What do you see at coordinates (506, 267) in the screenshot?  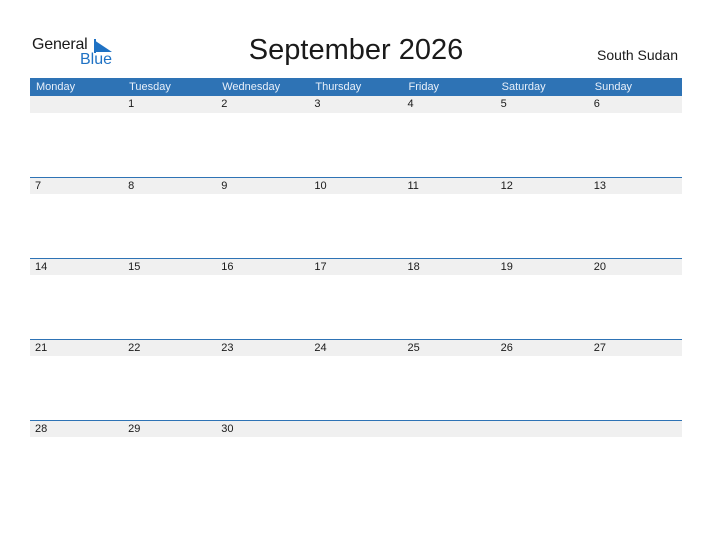 I see `day-cell: 19` at bounding box center [506, 267].